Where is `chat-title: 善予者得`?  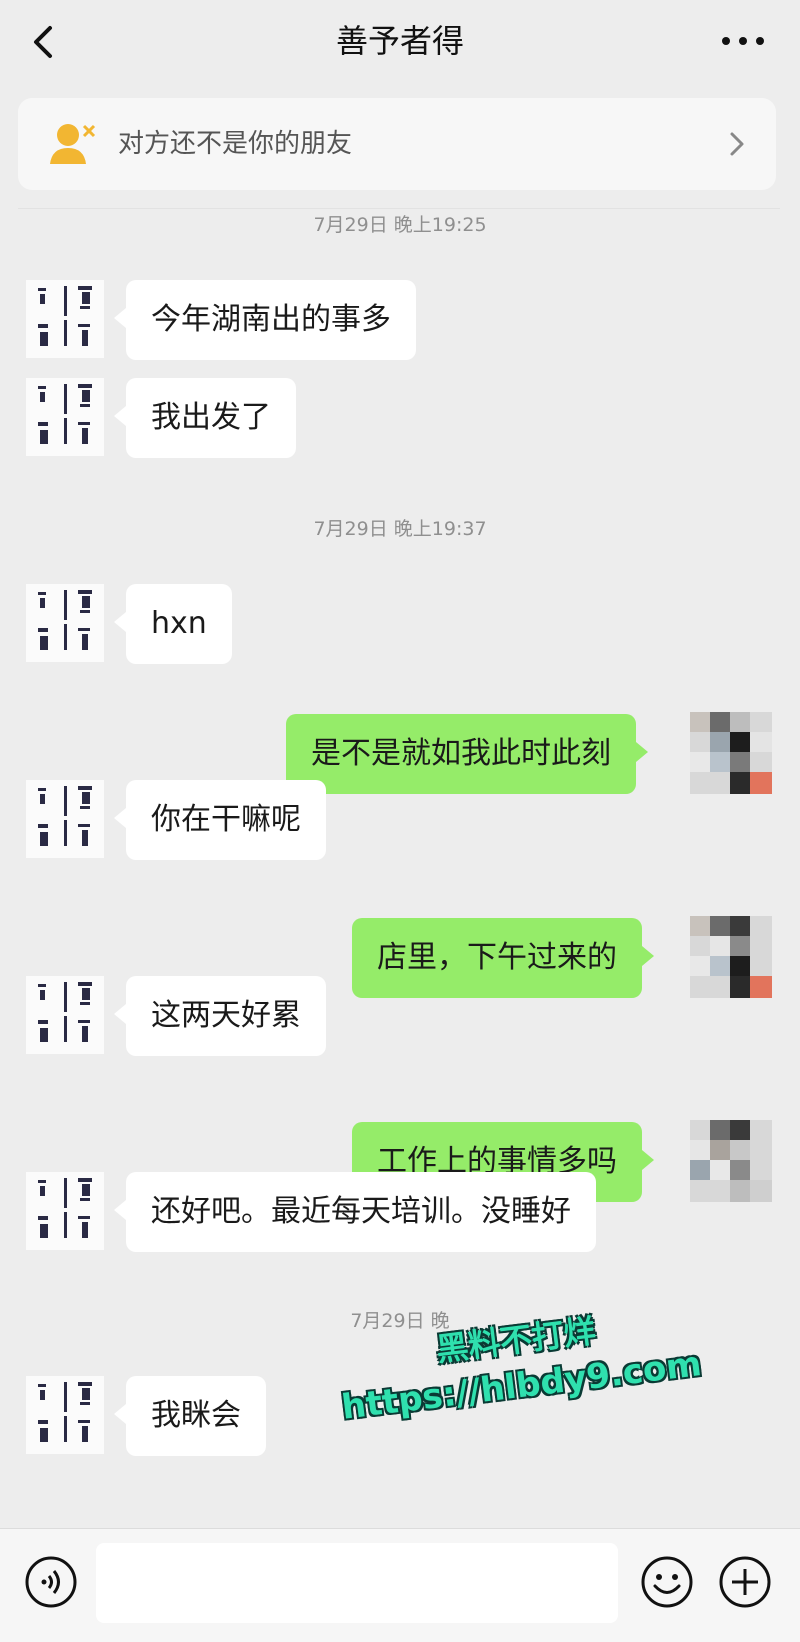 chat-title: 善予者得 is located at coordinates (399, 41).